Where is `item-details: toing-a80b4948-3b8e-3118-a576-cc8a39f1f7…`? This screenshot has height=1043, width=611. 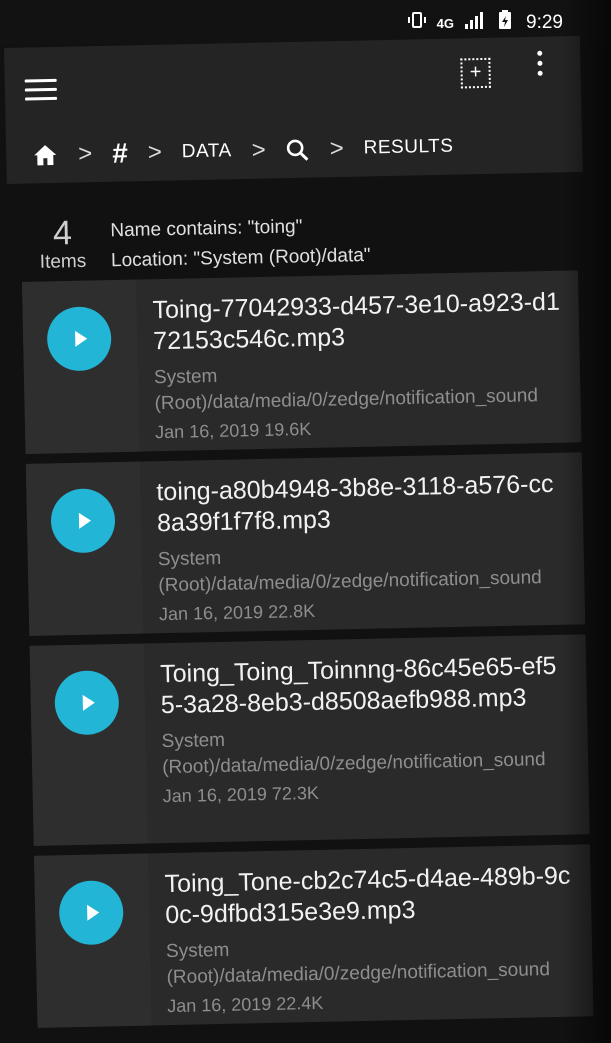
item-details: toing-a80b4948-3b8e-3118-a576-cc8a39f1f7… is located at coordinates (371, 545).